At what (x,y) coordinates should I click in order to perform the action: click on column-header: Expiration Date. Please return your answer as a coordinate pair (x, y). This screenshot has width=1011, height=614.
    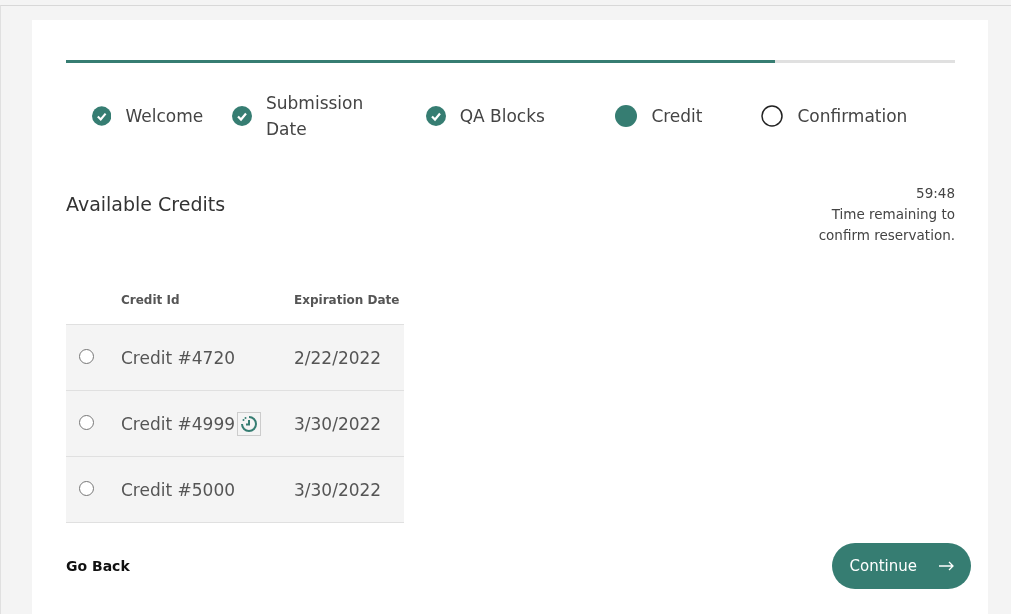
    Looking at the image, I should click on (347, 300).